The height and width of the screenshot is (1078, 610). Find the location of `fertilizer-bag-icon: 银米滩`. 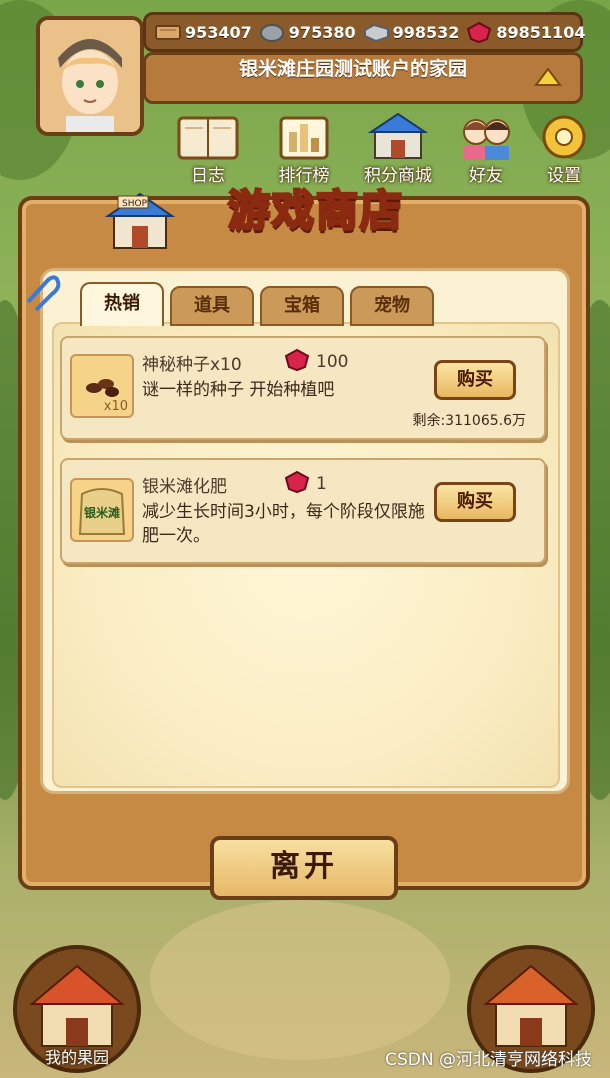

fertilizer-bag-icon: 银米滩 is located at coordinates (102, 510).